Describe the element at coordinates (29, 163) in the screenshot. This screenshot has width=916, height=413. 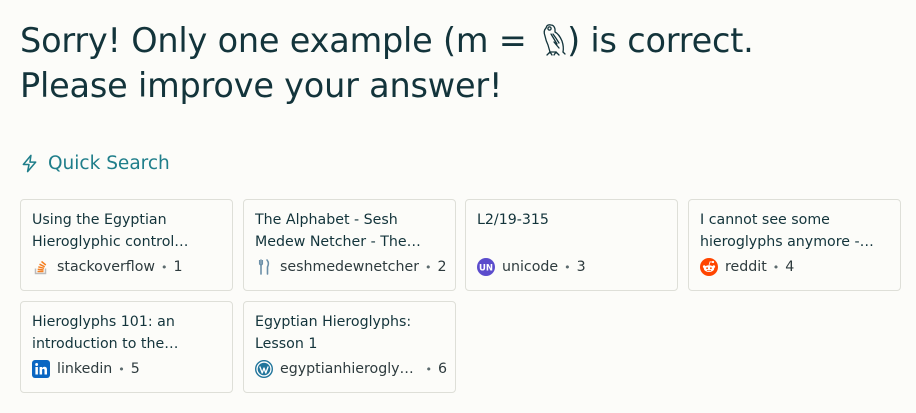
I see `lightning-icon` at that location.